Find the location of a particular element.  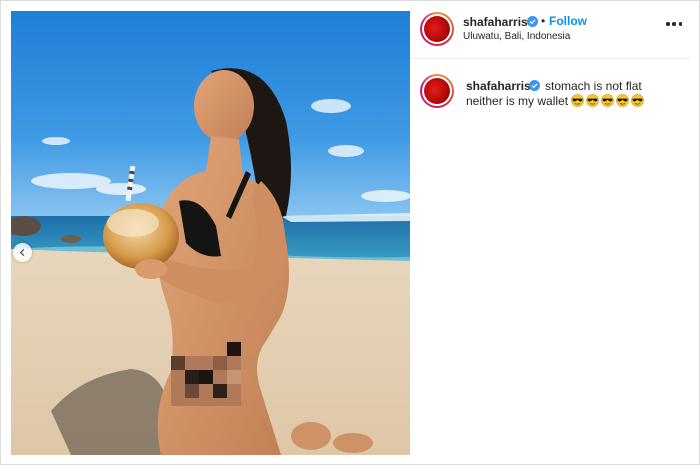

follow-button: Follow is located at coordinates (568, 21).